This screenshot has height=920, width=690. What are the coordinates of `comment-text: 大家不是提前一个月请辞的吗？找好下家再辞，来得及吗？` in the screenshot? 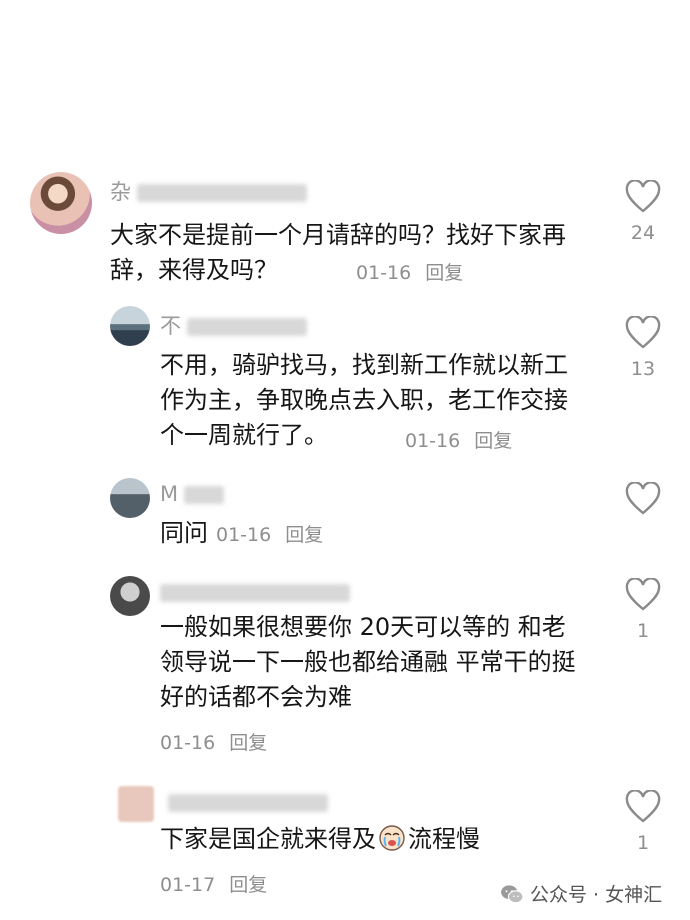 It's located at (338, 252).